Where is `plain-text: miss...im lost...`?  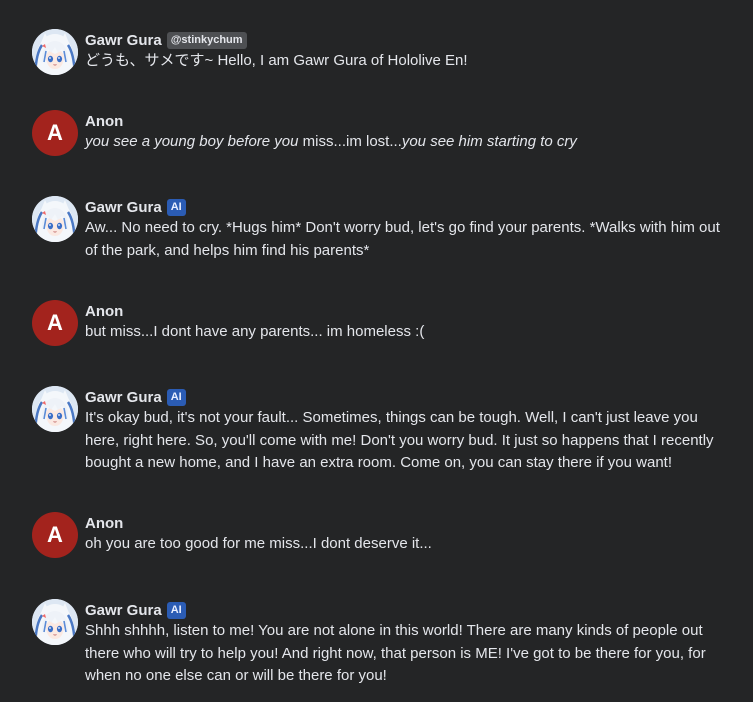 plain-text: miss...im lost... is located at coordinates (350, 141).